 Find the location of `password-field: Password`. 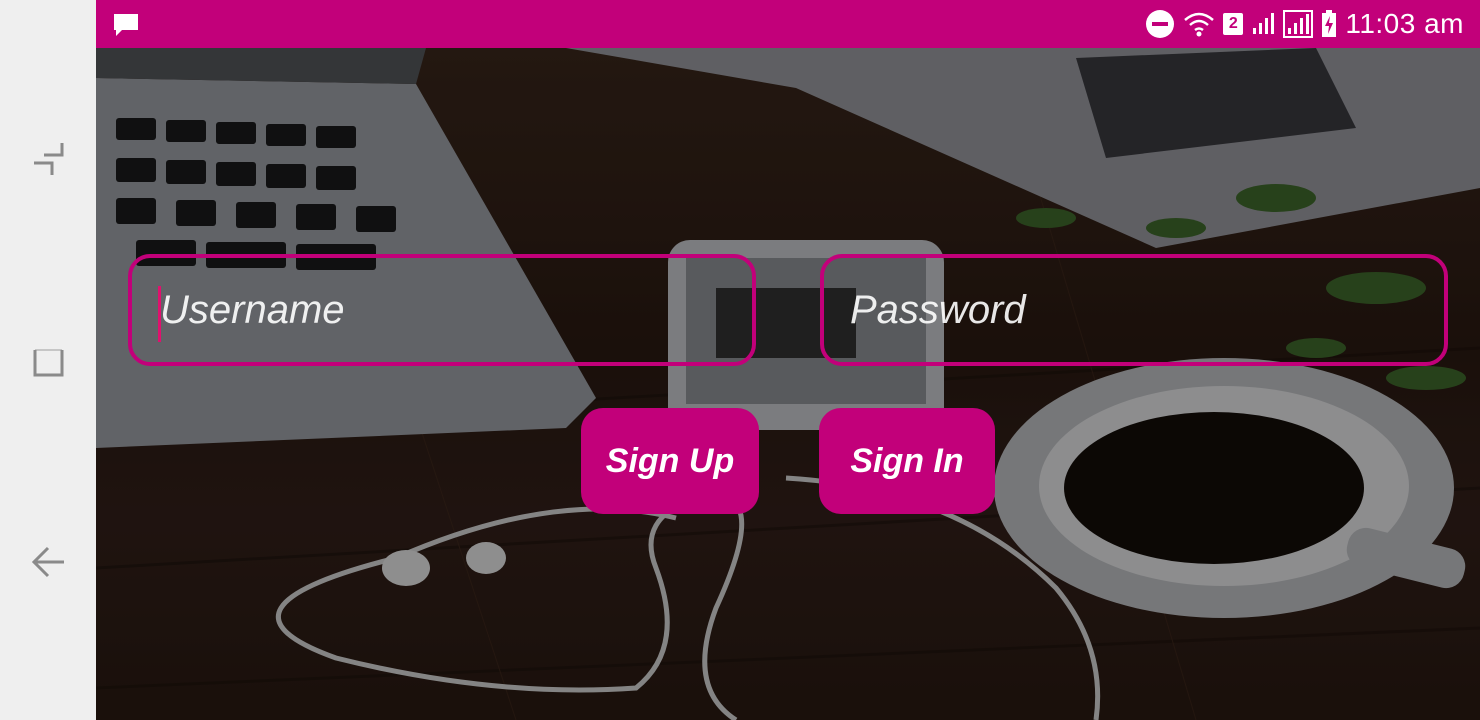

password-field: Password is located at coordinates (1134, 310).